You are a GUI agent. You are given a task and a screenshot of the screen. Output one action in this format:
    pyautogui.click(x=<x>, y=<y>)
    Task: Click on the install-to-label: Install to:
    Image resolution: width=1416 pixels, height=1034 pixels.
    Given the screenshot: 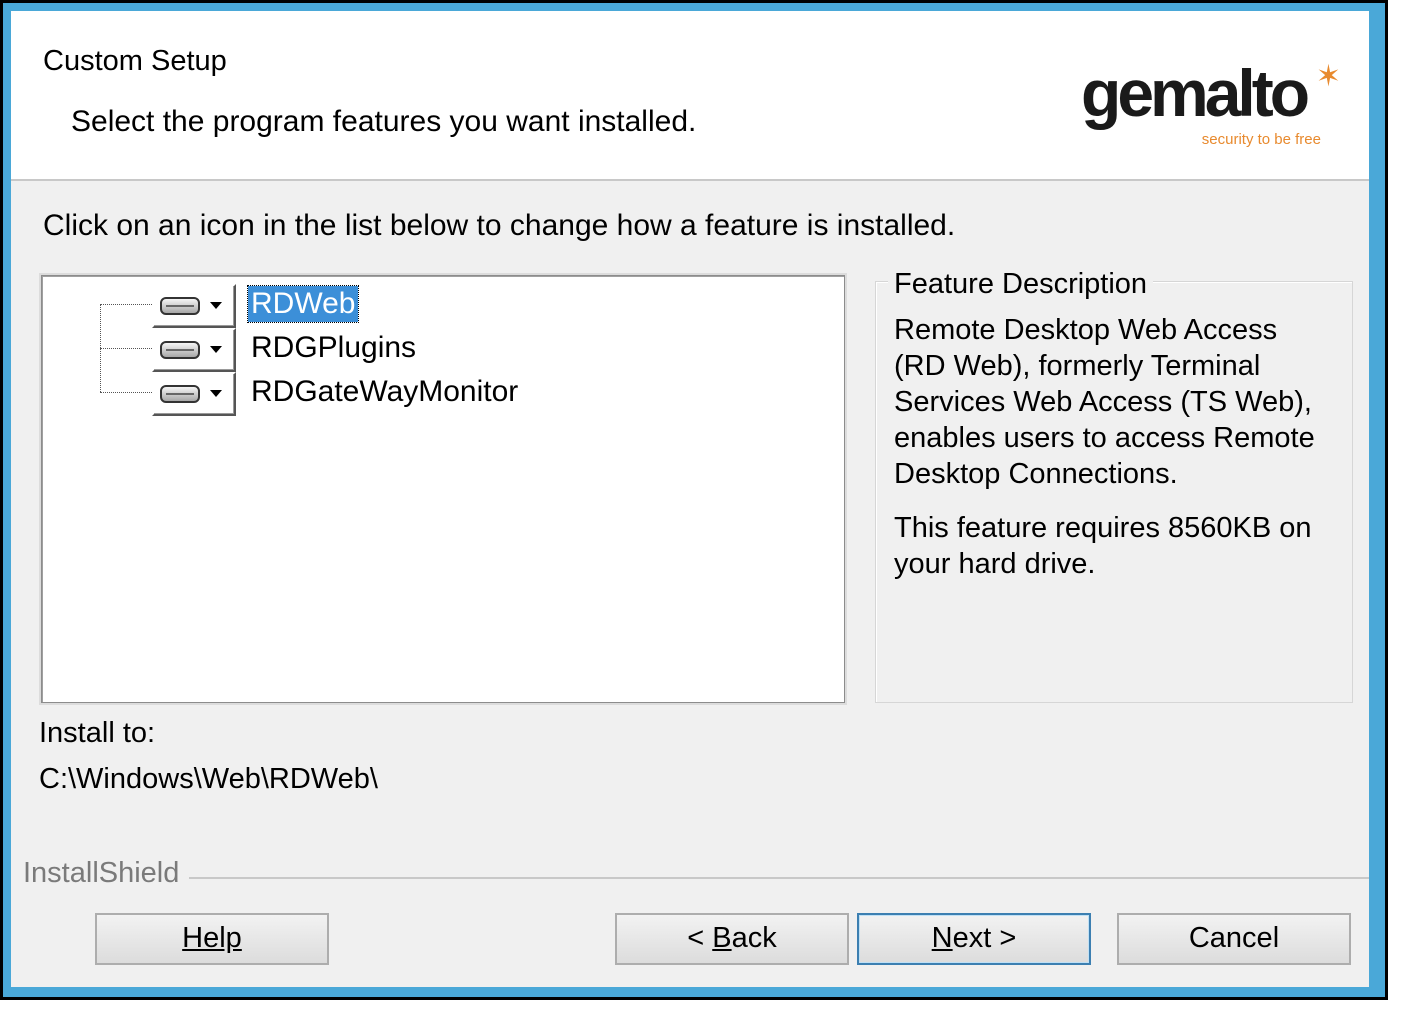 What is the action you would take?
    pyautogui.click(x=97, y=733)
    